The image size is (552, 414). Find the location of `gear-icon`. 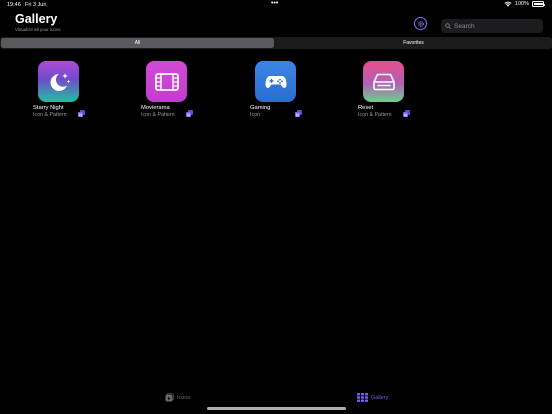

gear-icon is located at coordinates (420, 23).